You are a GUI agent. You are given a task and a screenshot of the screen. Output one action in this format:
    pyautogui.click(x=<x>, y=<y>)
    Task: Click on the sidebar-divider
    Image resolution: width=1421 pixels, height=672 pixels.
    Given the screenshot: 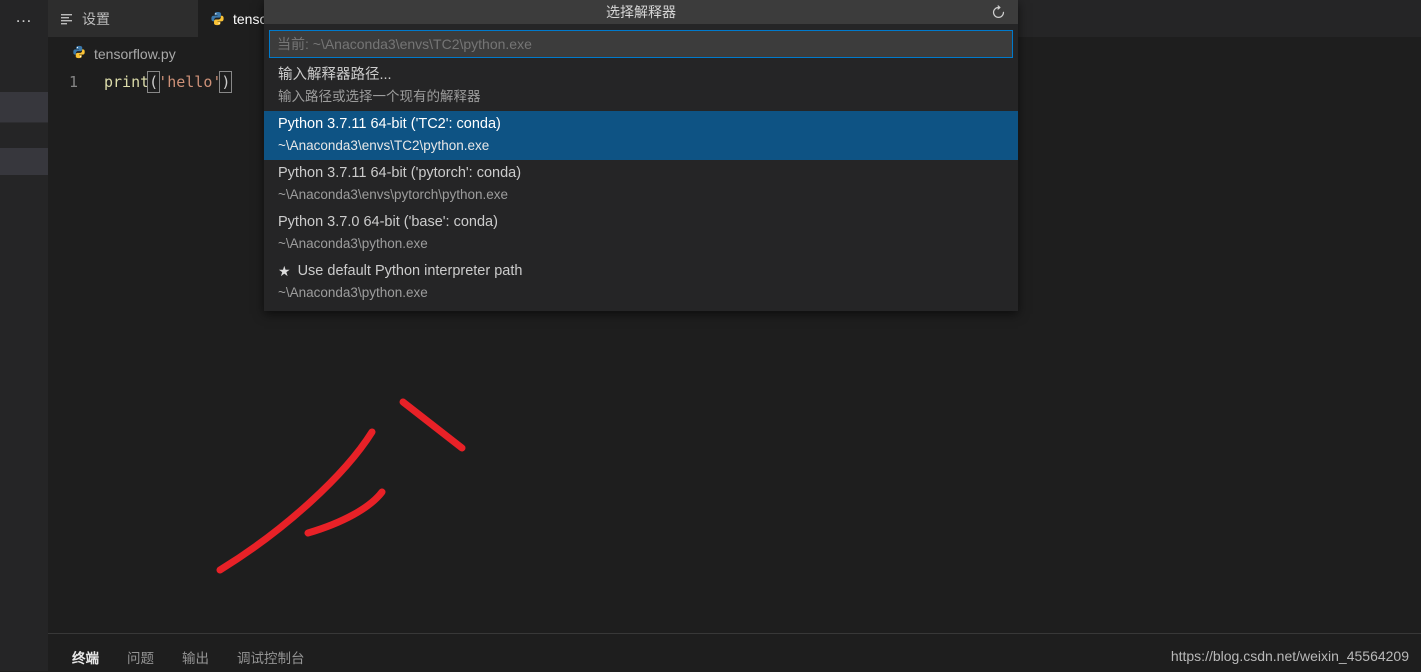 What is the action you would take?
    pyautogui.click(x=24, y=122)
    